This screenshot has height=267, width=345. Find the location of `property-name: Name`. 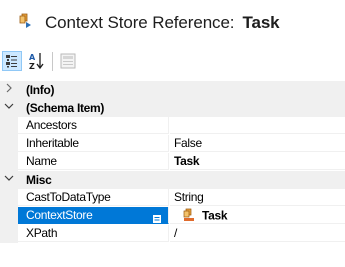

property-name: Name is located at coordinates (93, 161).